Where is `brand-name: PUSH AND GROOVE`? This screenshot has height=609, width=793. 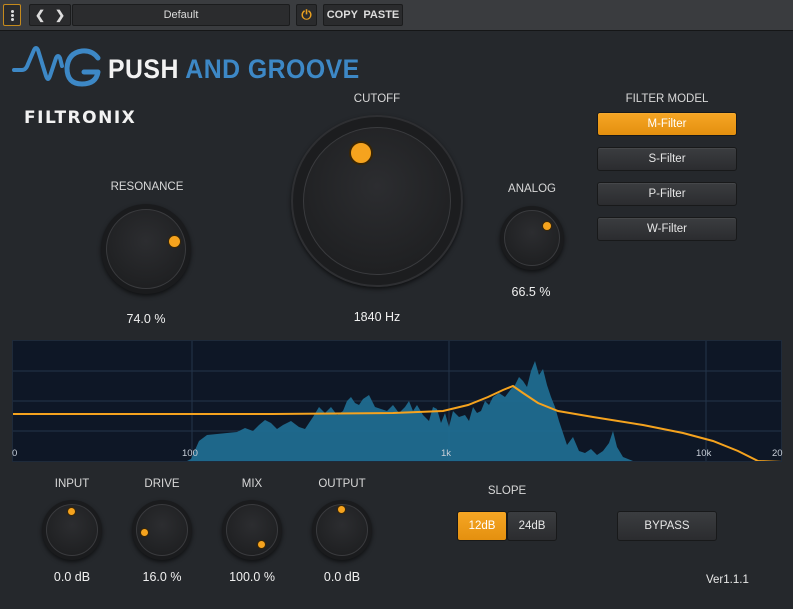
brand-name: PUSH AND GROOVE is located at coordinates (234, 69).